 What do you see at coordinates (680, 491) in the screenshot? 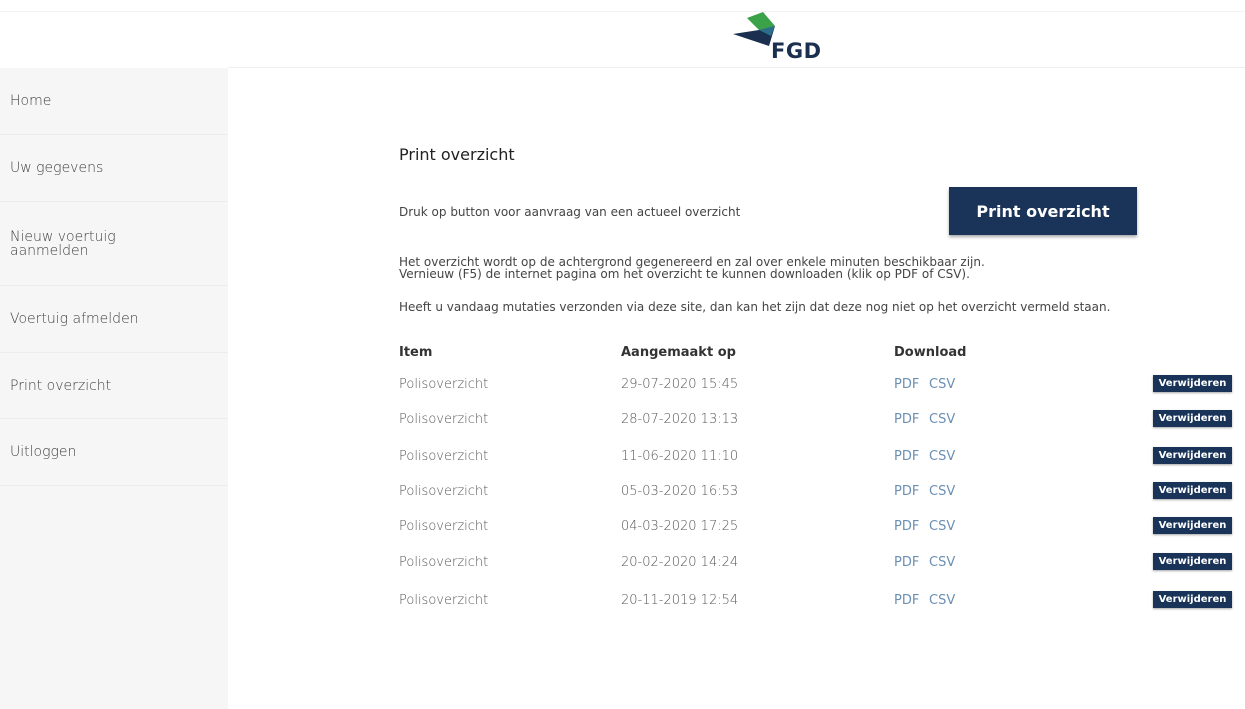
I see `row-created: 05-03-2020 16:53` at bounding box center [680, 491].